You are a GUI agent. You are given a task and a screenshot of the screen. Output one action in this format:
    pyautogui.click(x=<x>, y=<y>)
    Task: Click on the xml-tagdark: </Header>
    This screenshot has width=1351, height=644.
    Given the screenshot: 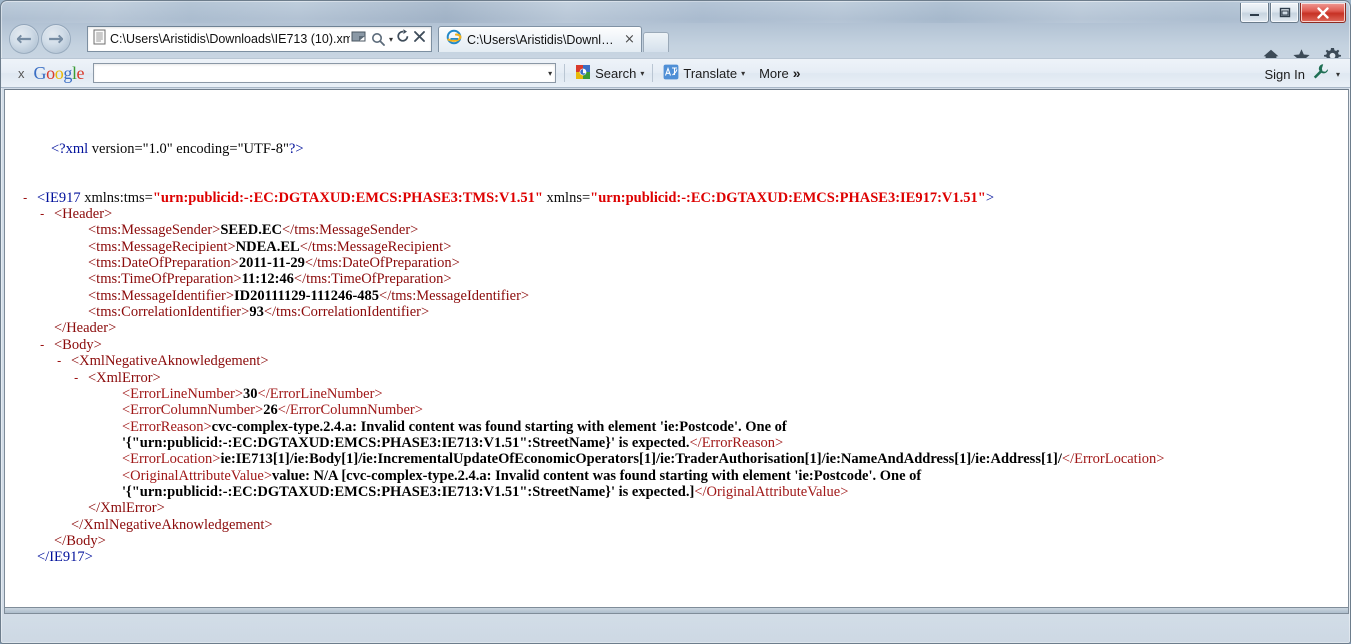 What is the action you would take?
    pyautogui.click(x=85, y=328)
    